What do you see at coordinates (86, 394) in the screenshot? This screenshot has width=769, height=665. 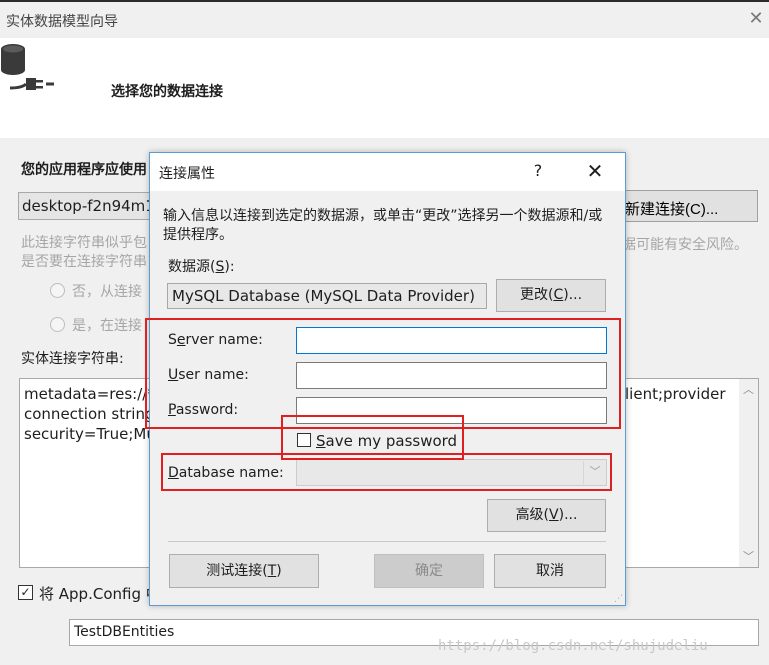 I see `connection-string-line: metadata=res://*` at bounding box center [86, 394].